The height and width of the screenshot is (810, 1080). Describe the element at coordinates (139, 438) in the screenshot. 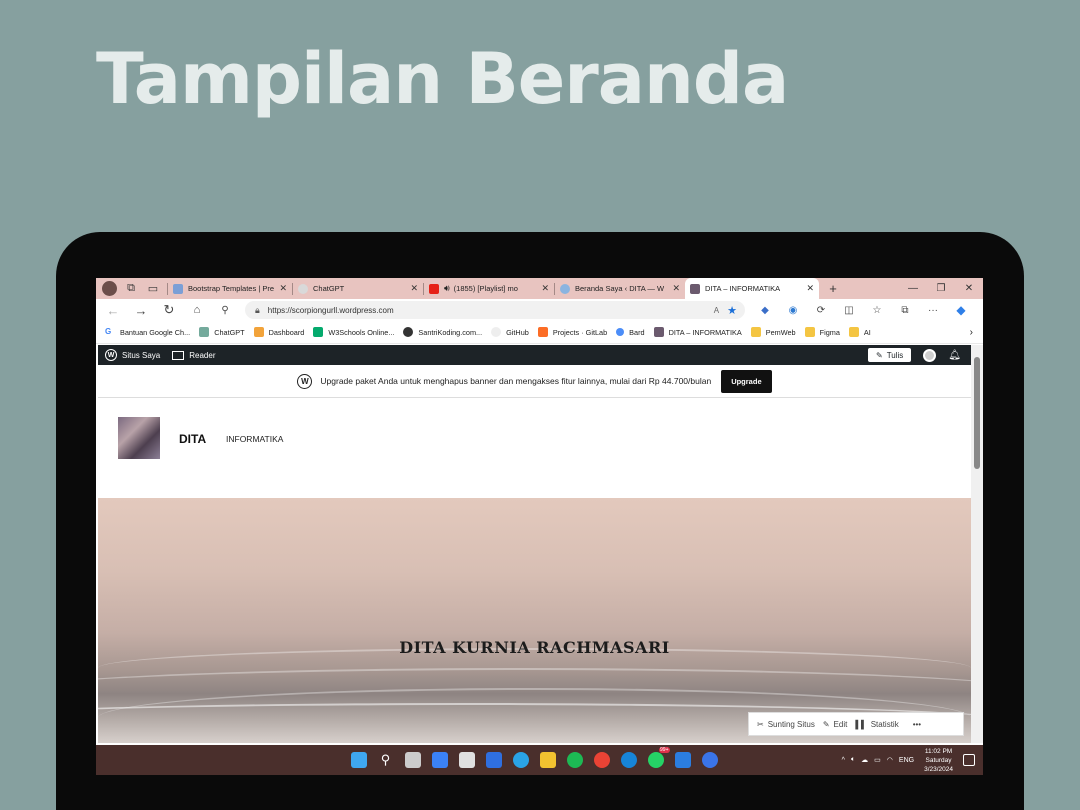

I see `site-logo` at that location.